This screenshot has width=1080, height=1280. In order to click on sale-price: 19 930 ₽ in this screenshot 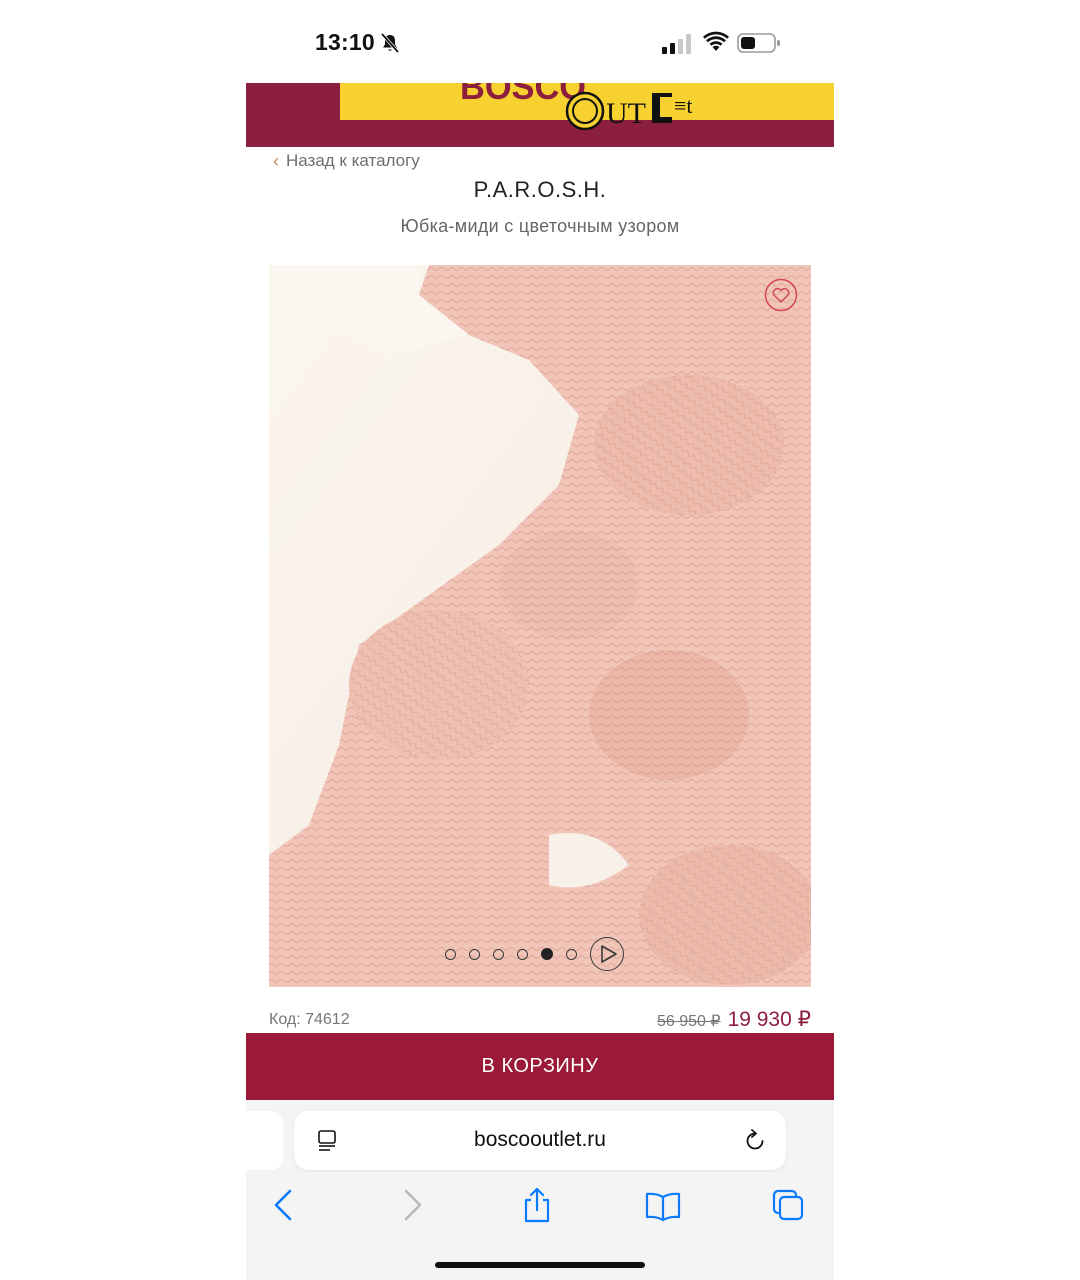, I will do `click(769, 1019)`.